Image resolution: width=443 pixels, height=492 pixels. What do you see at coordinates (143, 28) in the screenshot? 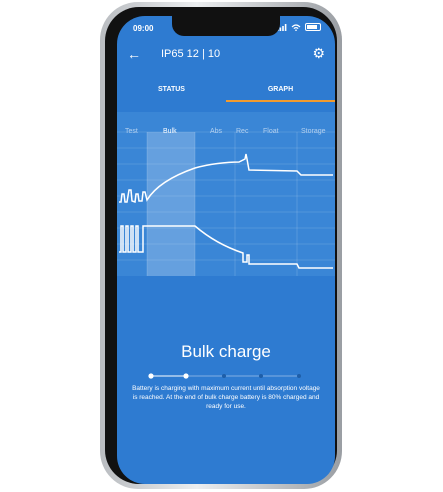
I see `status-time: 09:00` at bounding box center [143, 28].